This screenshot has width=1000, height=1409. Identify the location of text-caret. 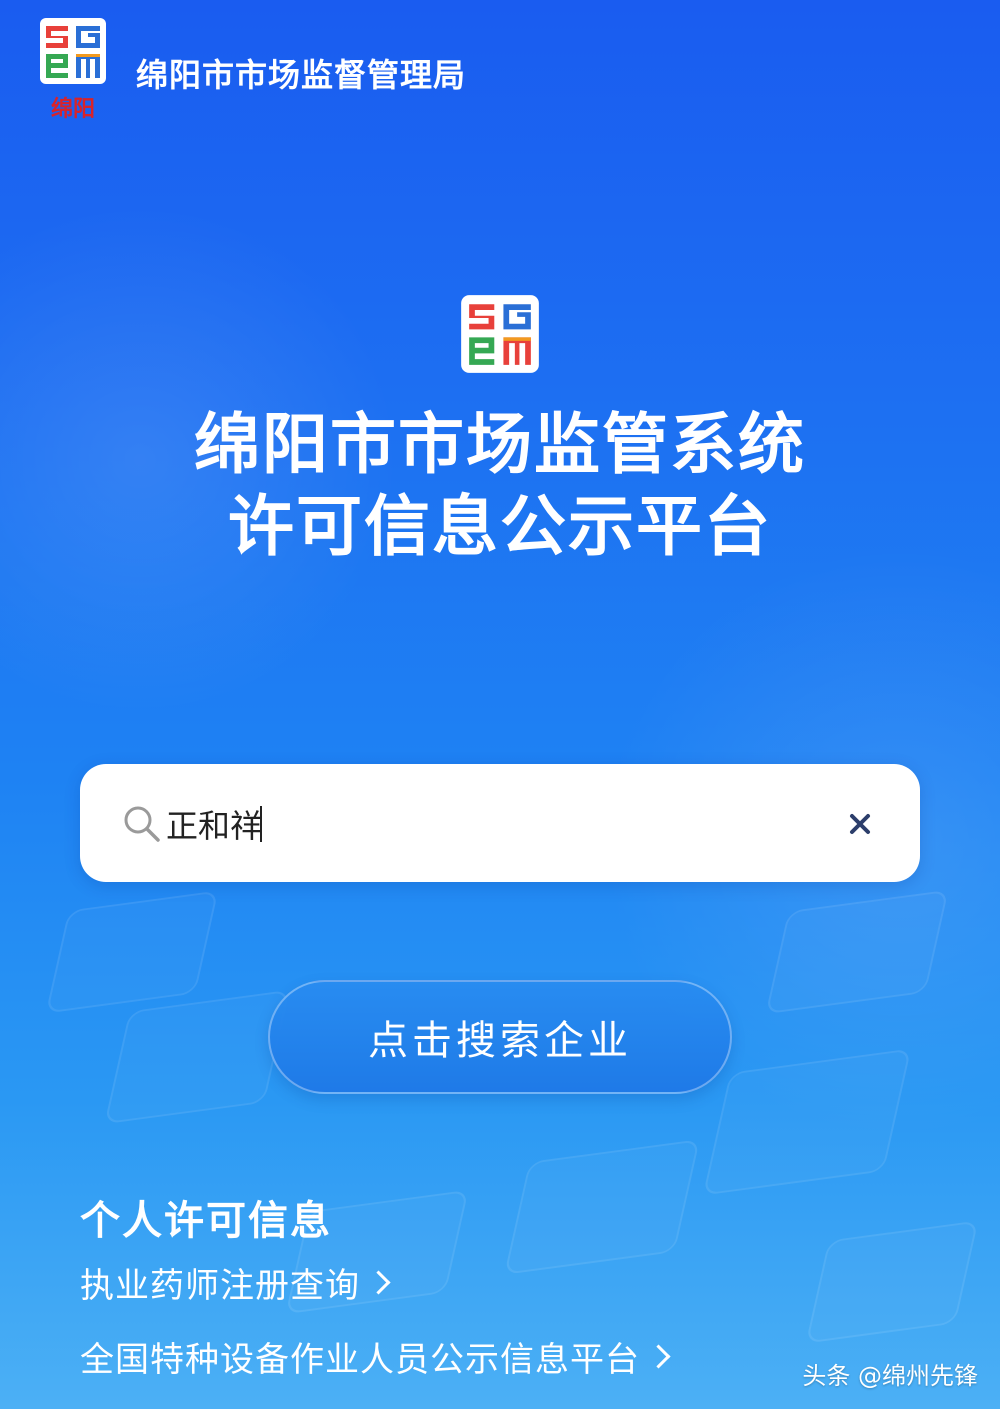
(261, 824).